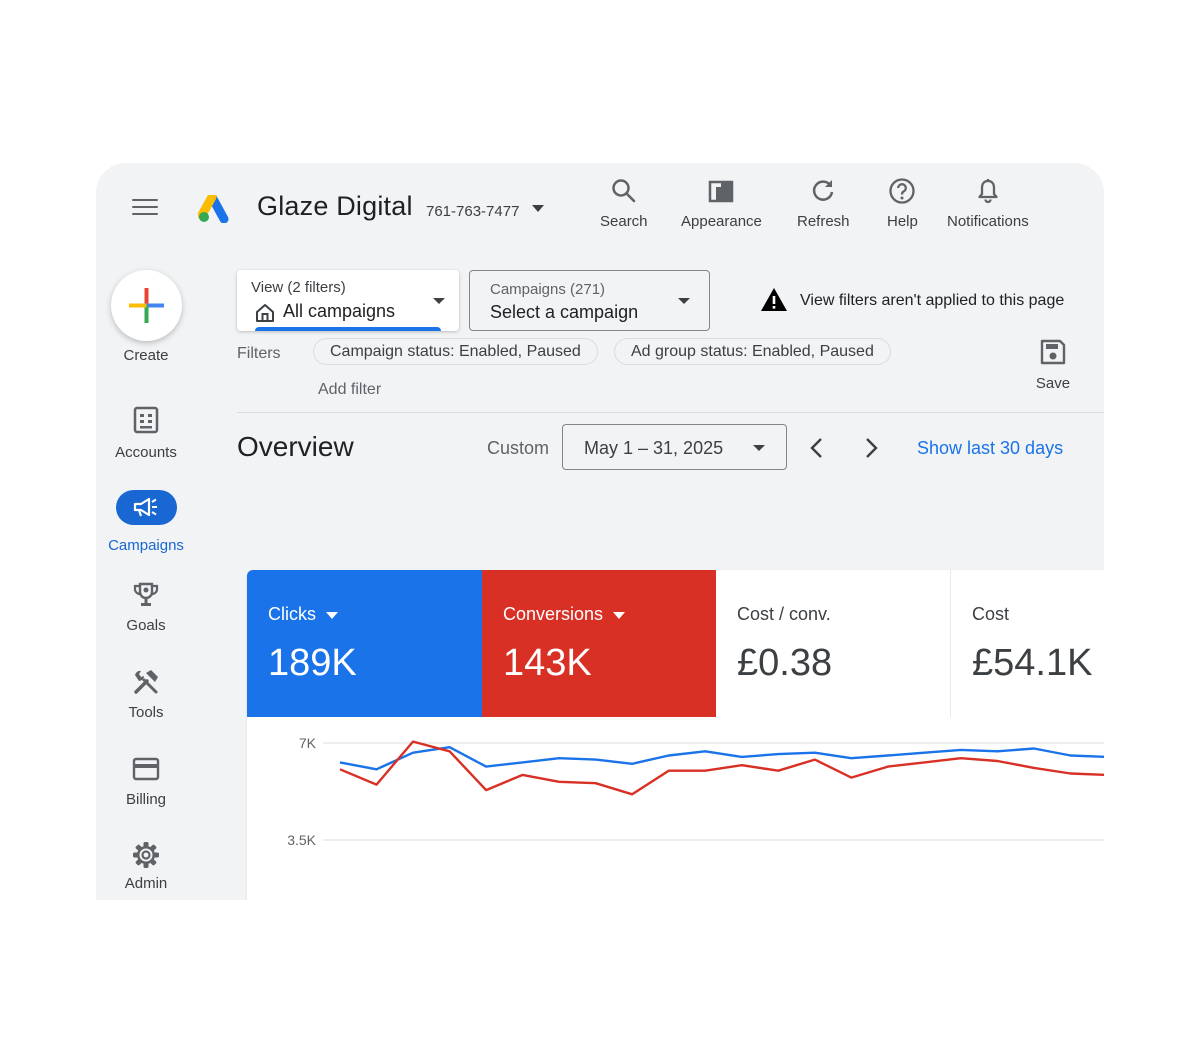 The height and width of the screenshot is (1064, 1200). I want to click on metric-label: Cost, so click(991, 614).